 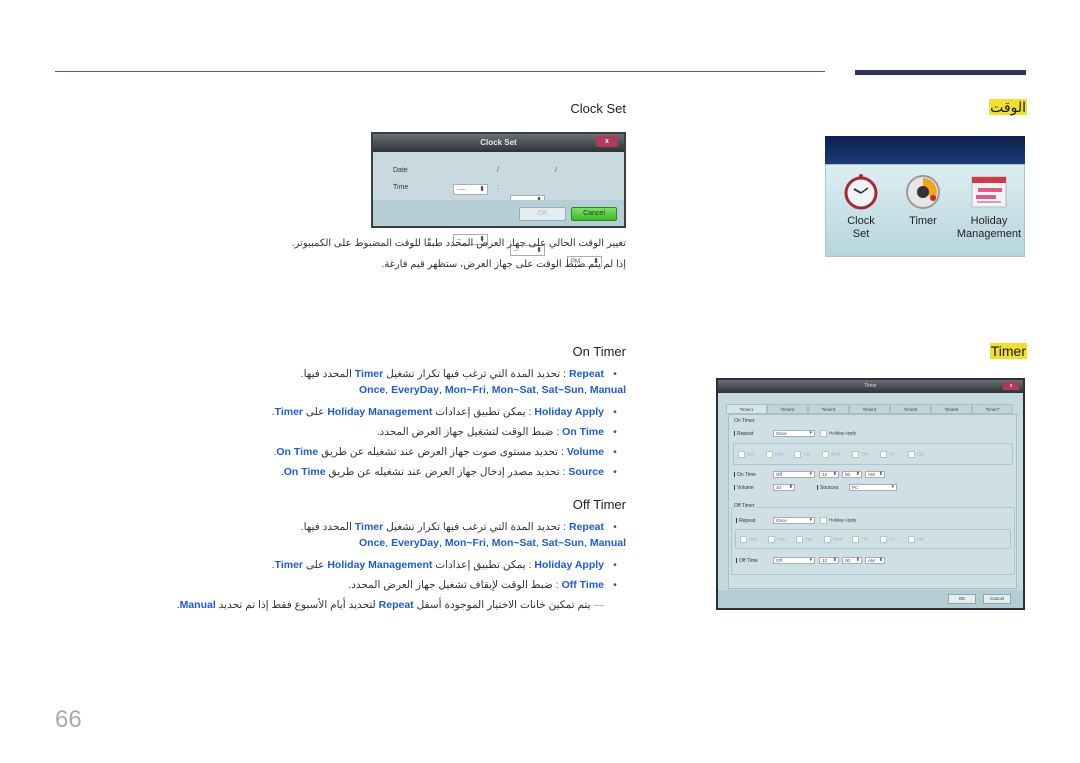 I want to click on text: : ضبط الوقت لتشغيل جهاز العرض المحدد., so click(x=469, y=432).